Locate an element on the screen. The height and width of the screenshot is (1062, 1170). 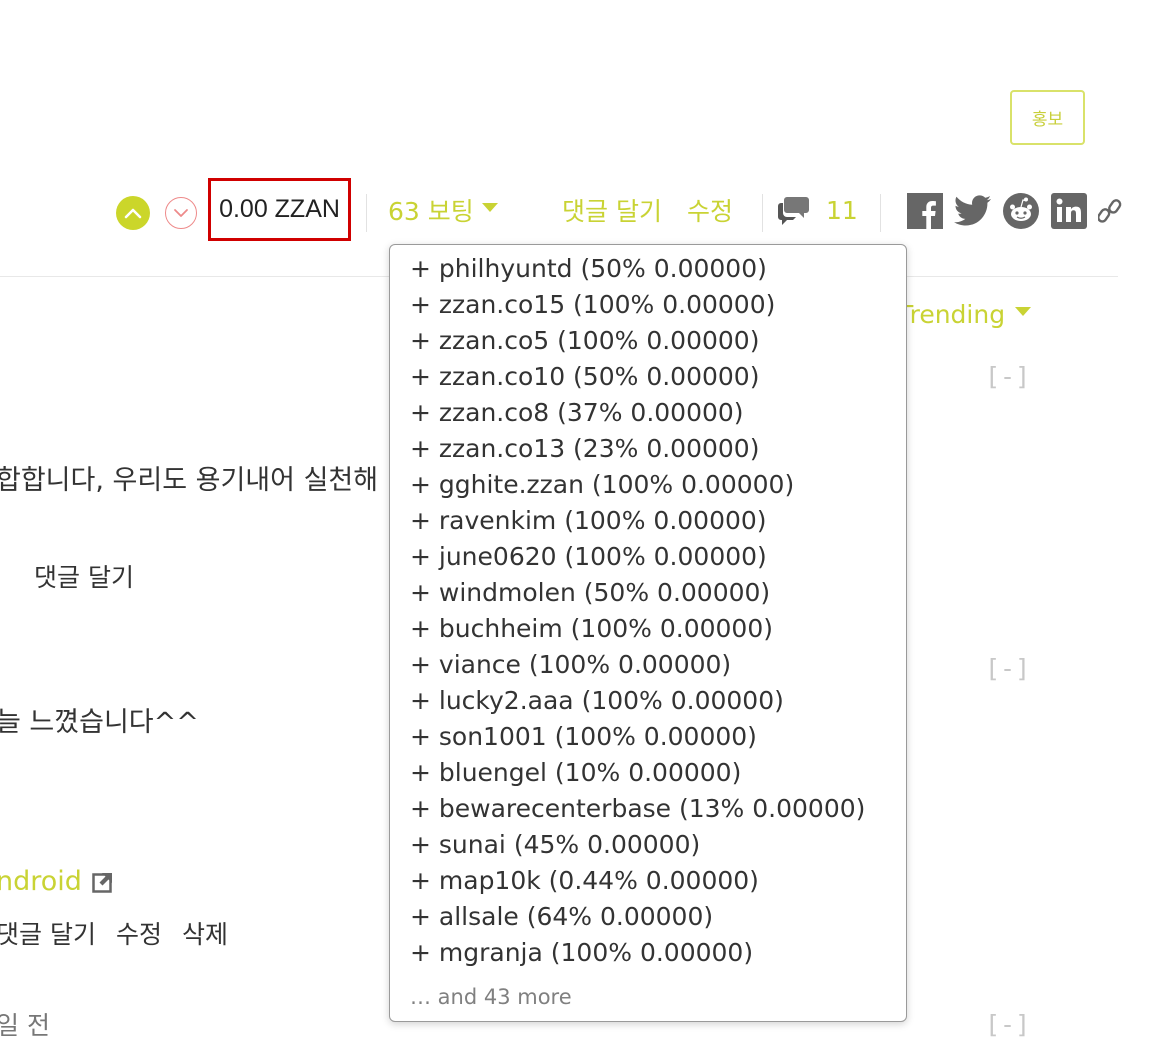
voter-item: + viance (100% 0.00000) is located at coordinates (658, 665).